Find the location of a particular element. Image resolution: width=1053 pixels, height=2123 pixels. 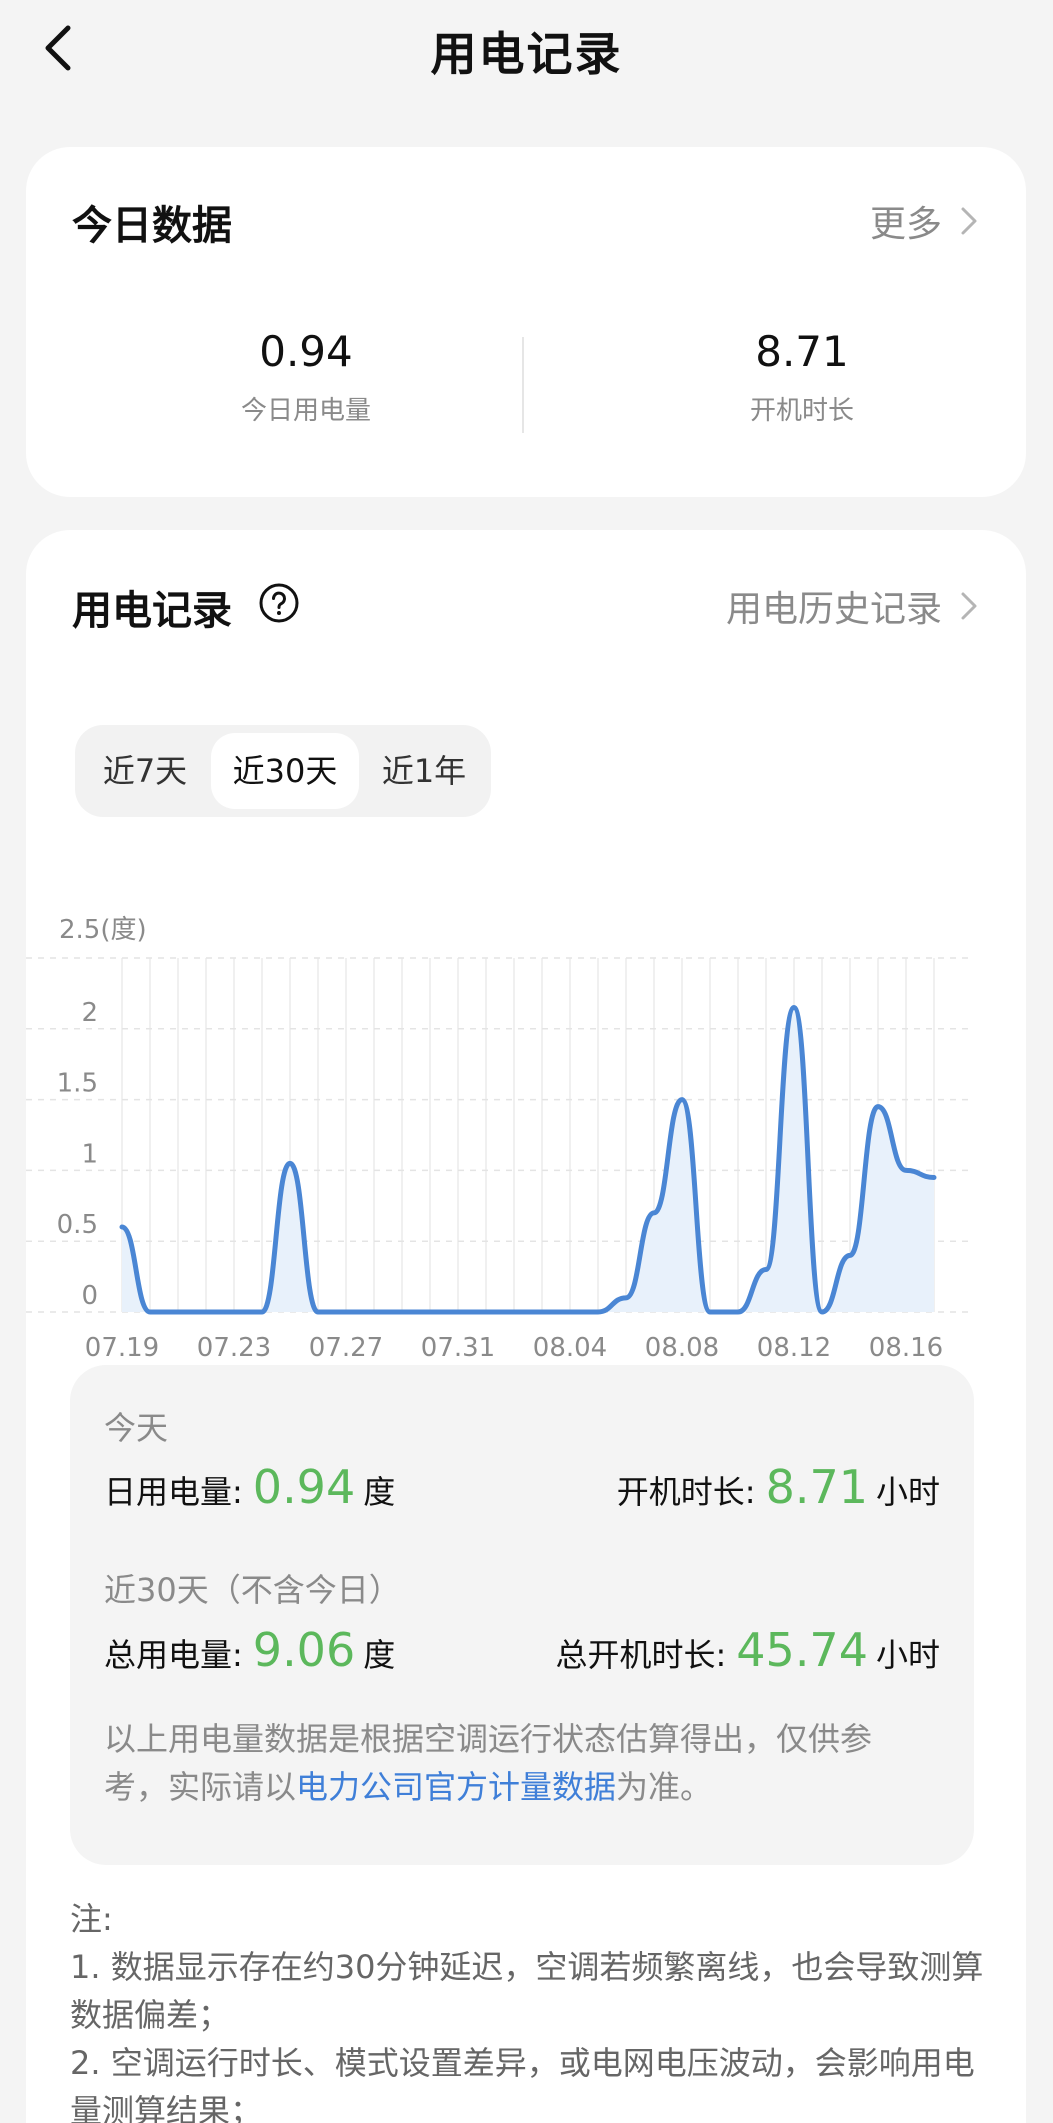

stat-divider is located at coordinates (523, 385).